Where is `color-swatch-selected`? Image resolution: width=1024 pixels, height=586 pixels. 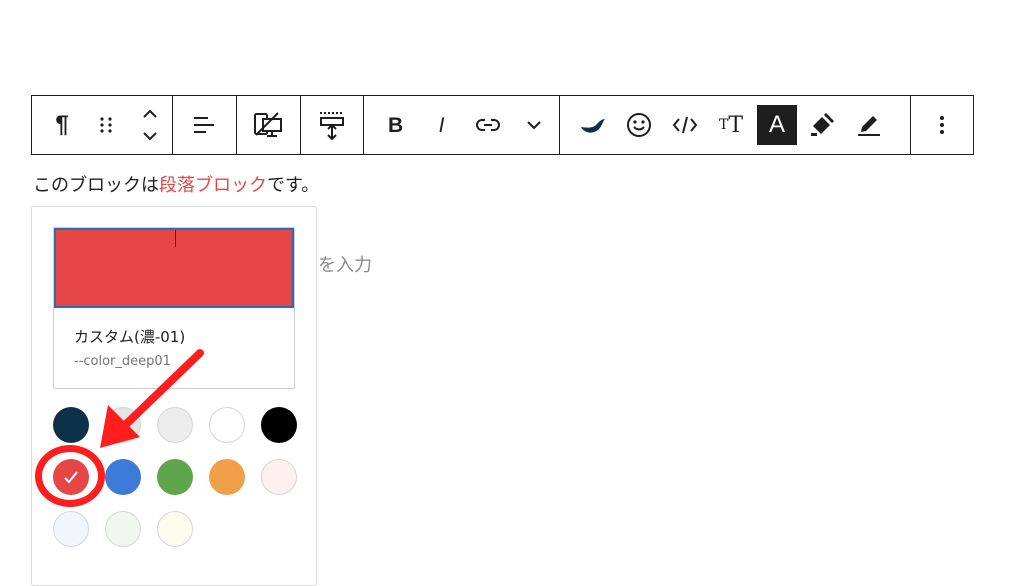
color-swatch-selected is located at coordinates (71, 477).